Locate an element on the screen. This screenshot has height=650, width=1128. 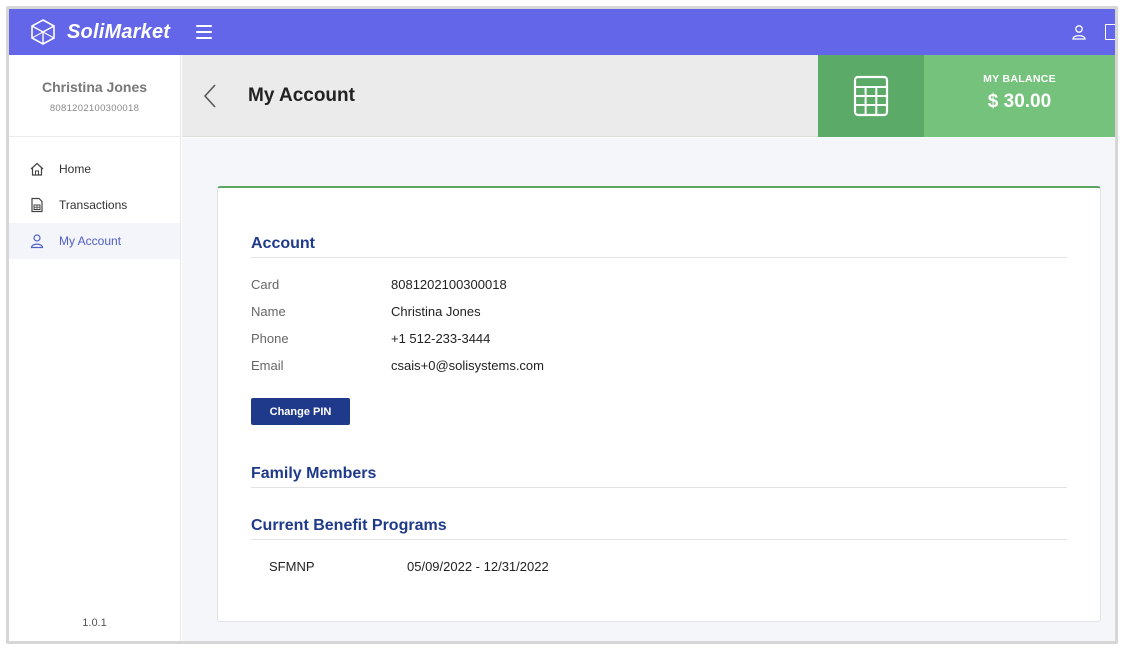
sidebar-item-my-account: My Account is located at coordinates (94, 241).